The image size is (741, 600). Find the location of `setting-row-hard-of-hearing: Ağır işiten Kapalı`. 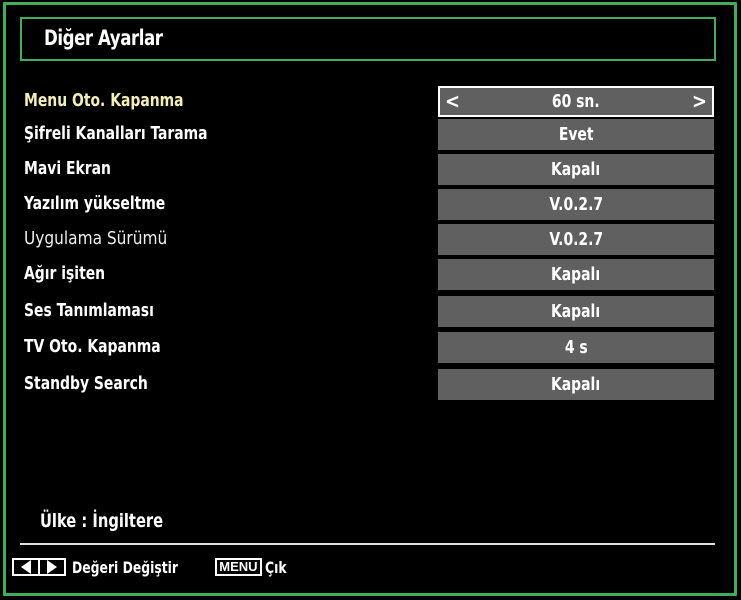

setting-row-hard-of-hearing: Ağır işiten Kapalı is located at coordinates (370, 275).